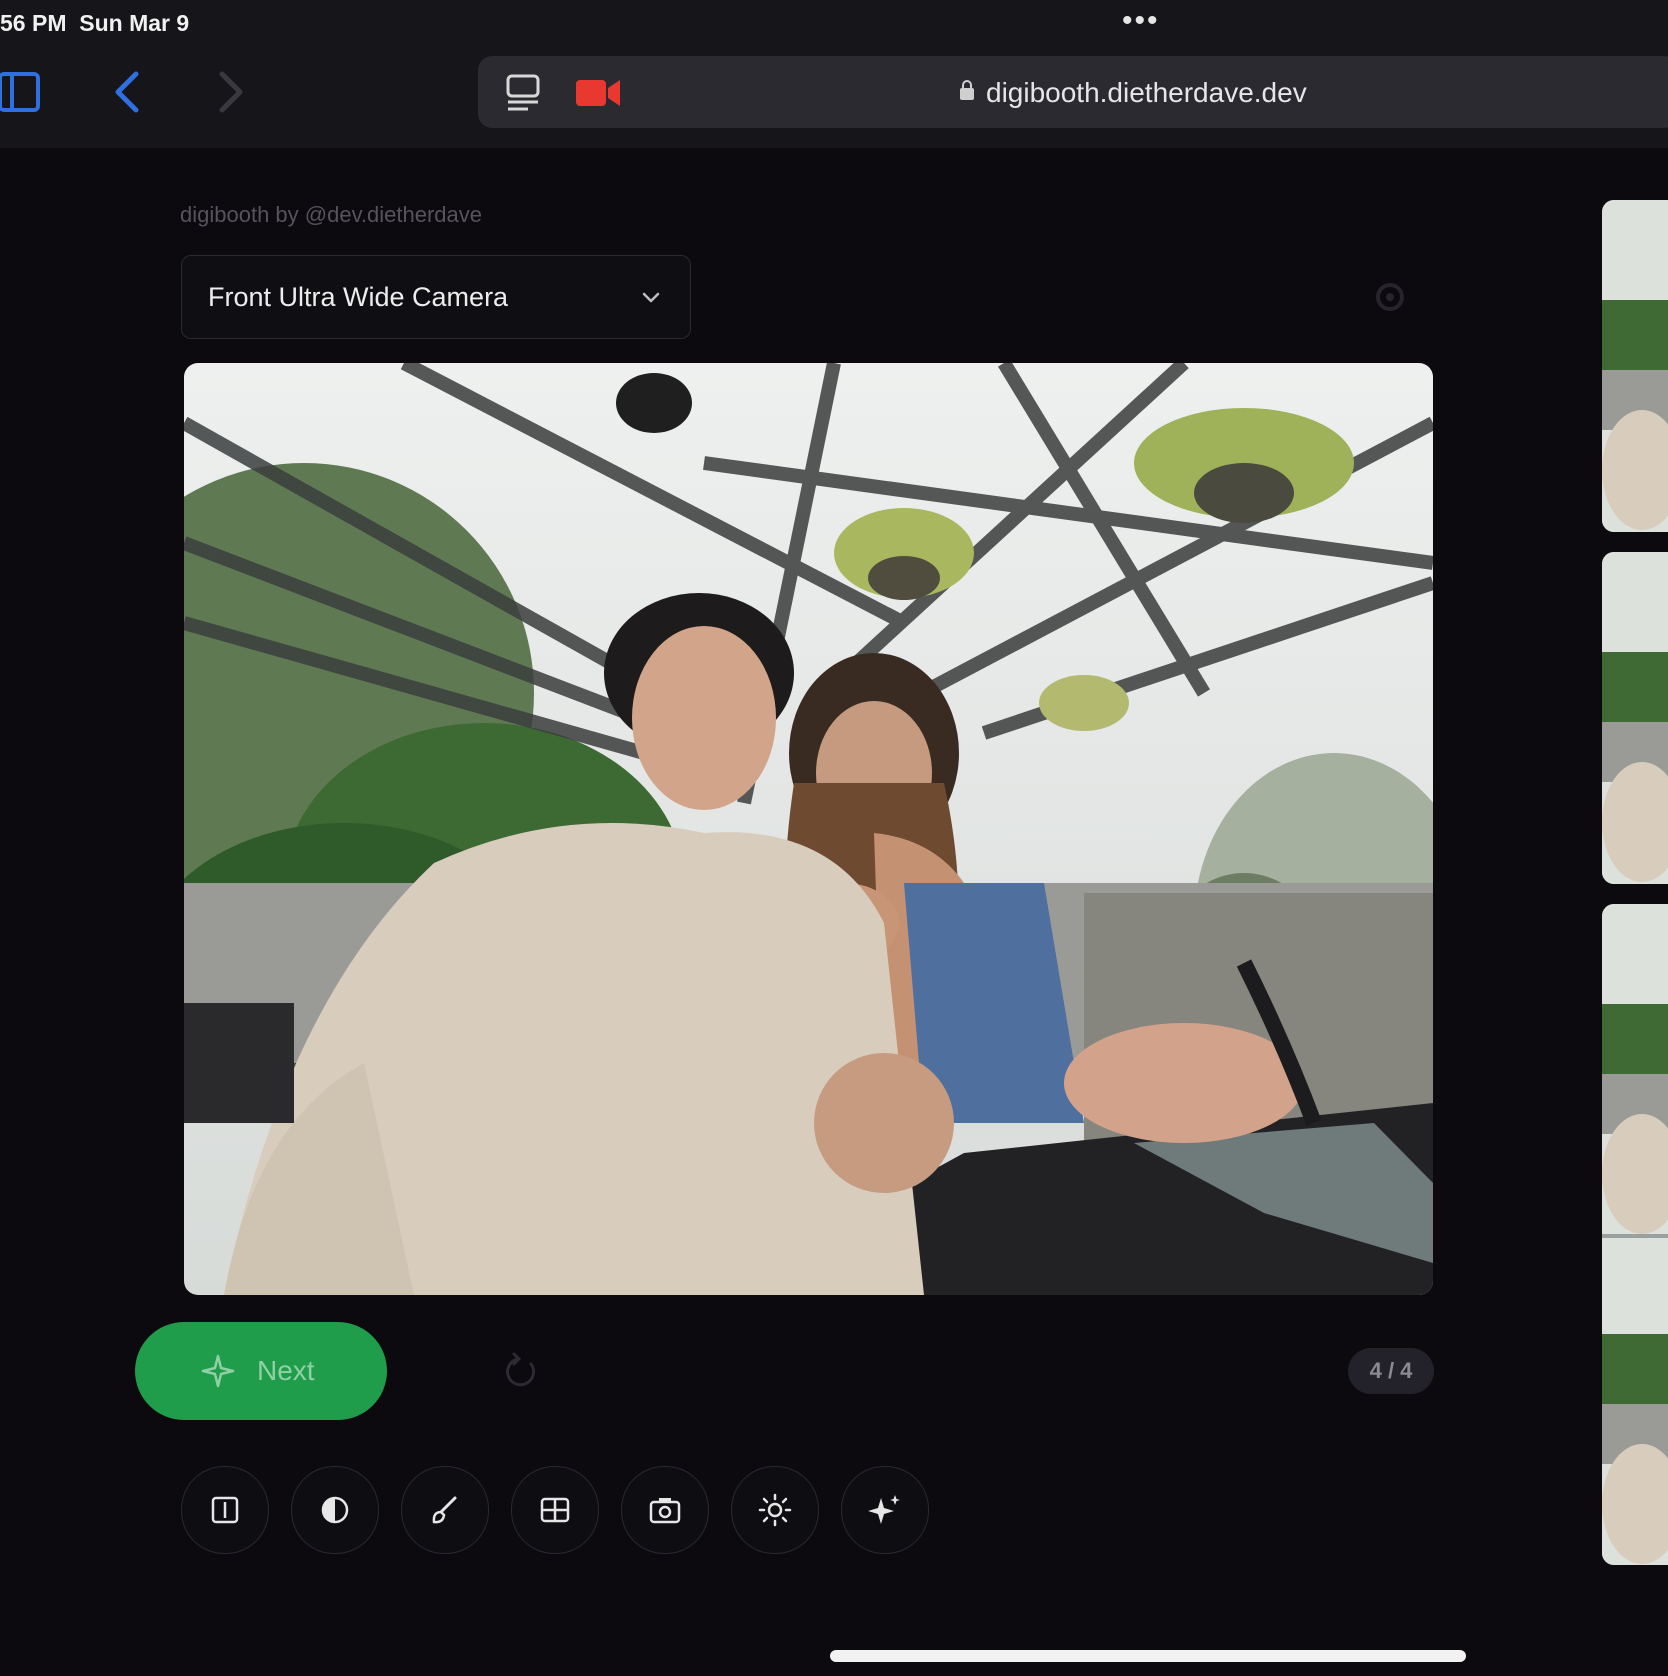 This screenshot has width=1668, height=1676. I want to click on brush-icon, so click(444, 1510).